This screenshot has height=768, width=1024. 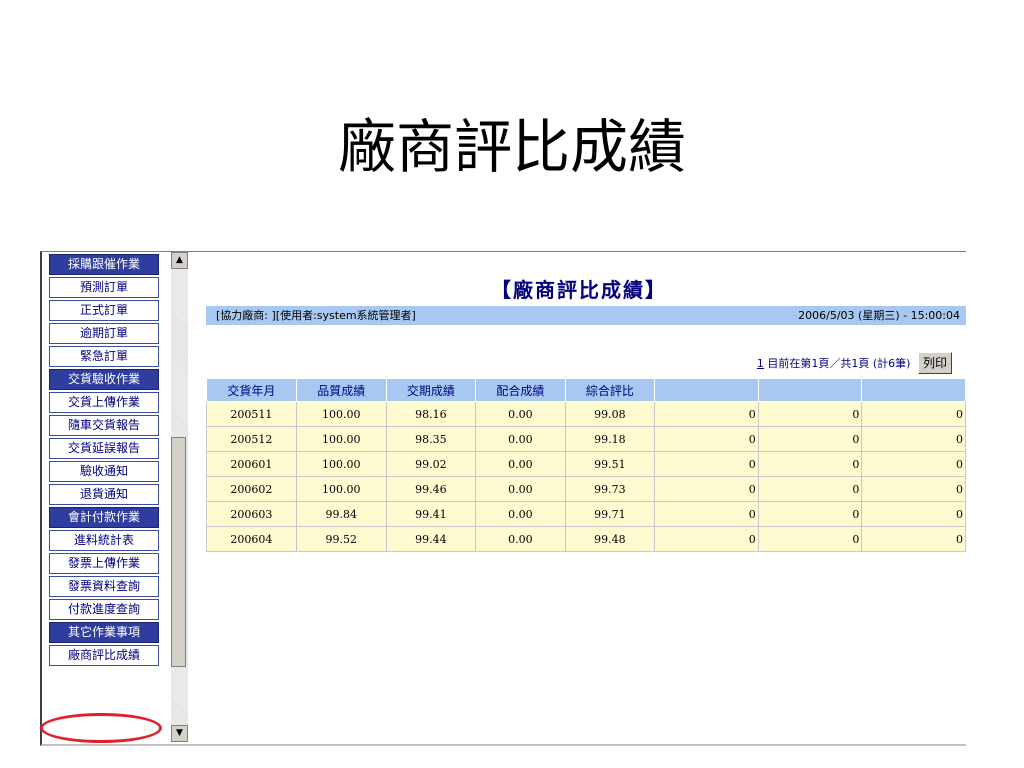 What do you see at coordinates (104, 356) in the screenshot?
I see `sidebar-item: 緊急訂單` at bounding box center [104, 356].